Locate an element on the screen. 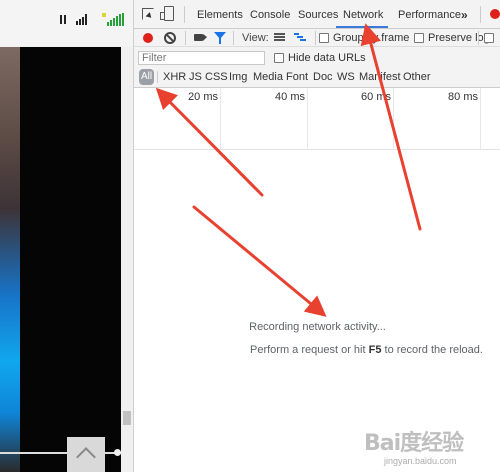 The height and width of the screenshot is (472, 500). filter-input is located at coordinates (201, 58).